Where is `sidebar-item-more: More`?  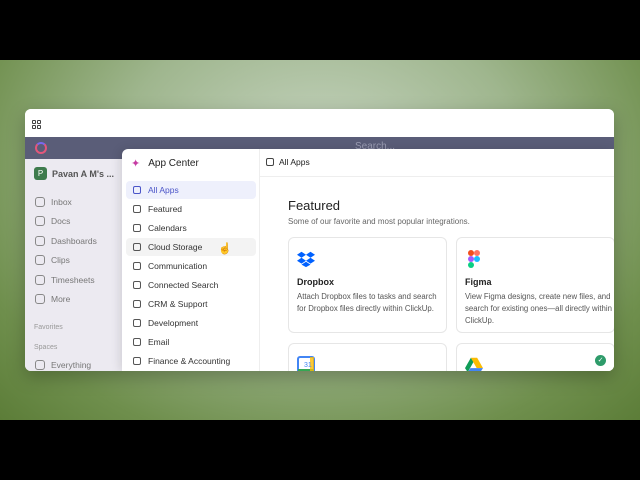
sidebar-item-more: More is located at coordinates (52, 299).